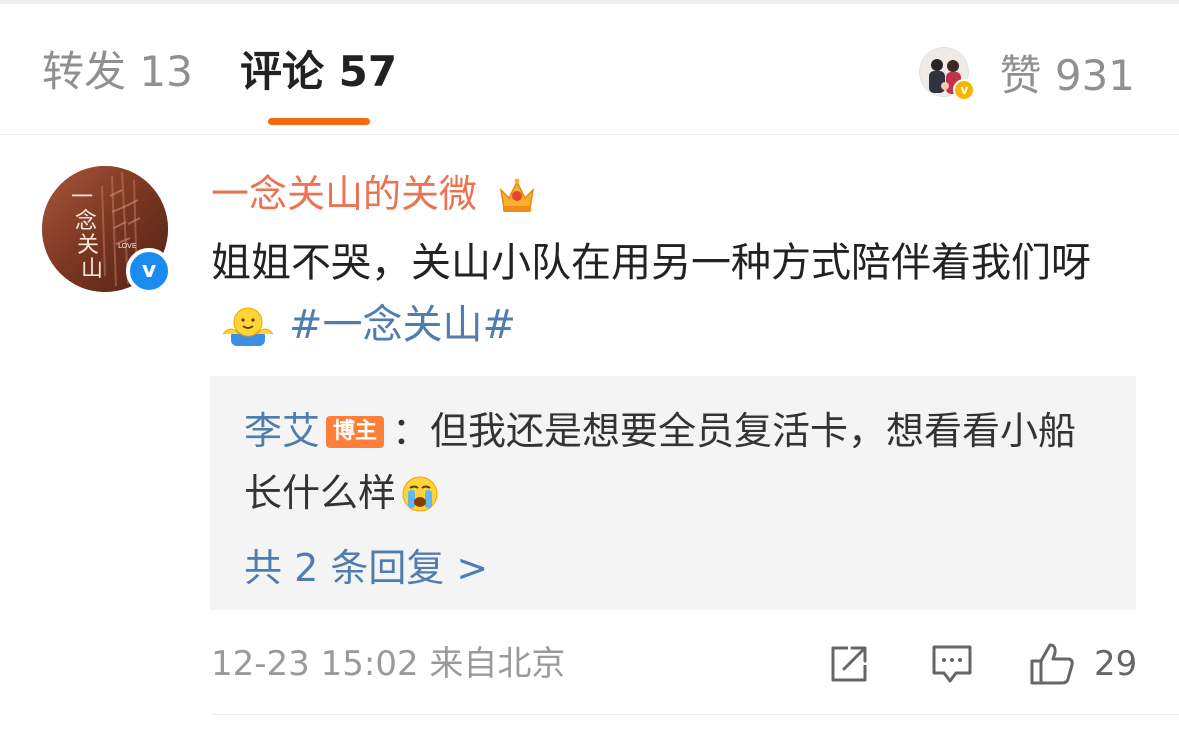 Image resolution: width=1179 pixels, height=735 pixels. I want to click on bottom-divider, so click(695, 714).